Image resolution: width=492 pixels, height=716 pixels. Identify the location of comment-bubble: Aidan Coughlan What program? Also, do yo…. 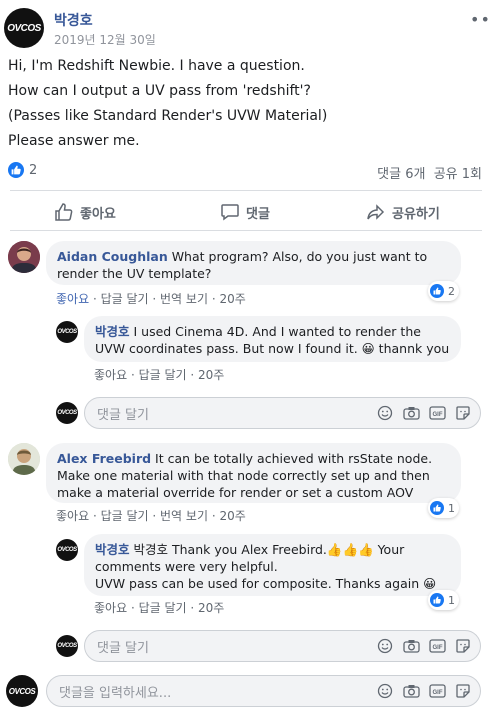
(253, 263).